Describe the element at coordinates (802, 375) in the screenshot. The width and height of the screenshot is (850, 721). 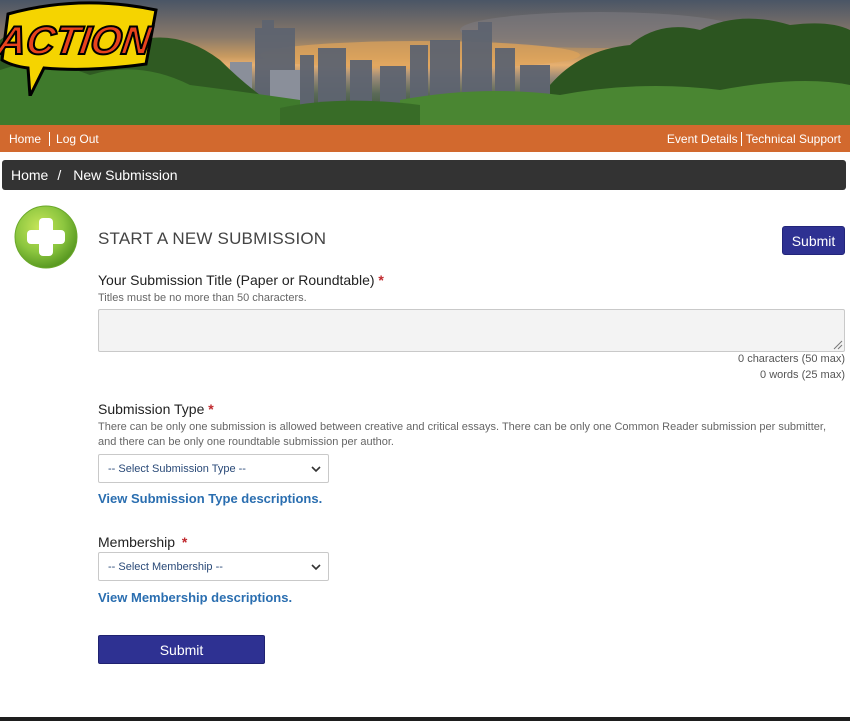
I see `word-counter: 0 words (25 max)` at that location.